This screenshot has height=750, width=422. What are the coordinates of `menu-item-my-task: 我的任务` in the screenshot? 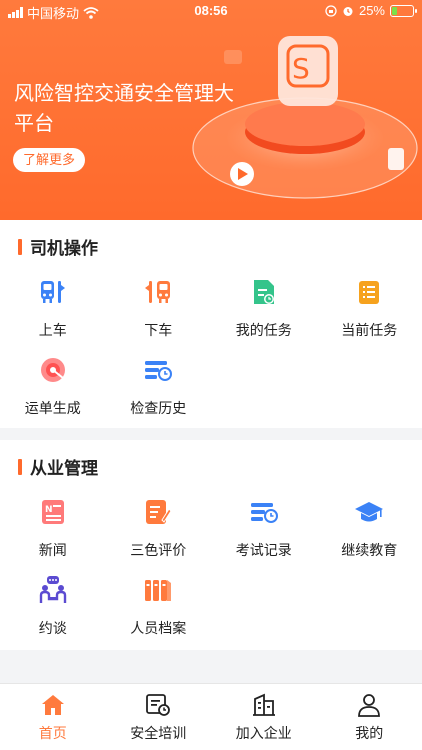 It's located at (264, 315).